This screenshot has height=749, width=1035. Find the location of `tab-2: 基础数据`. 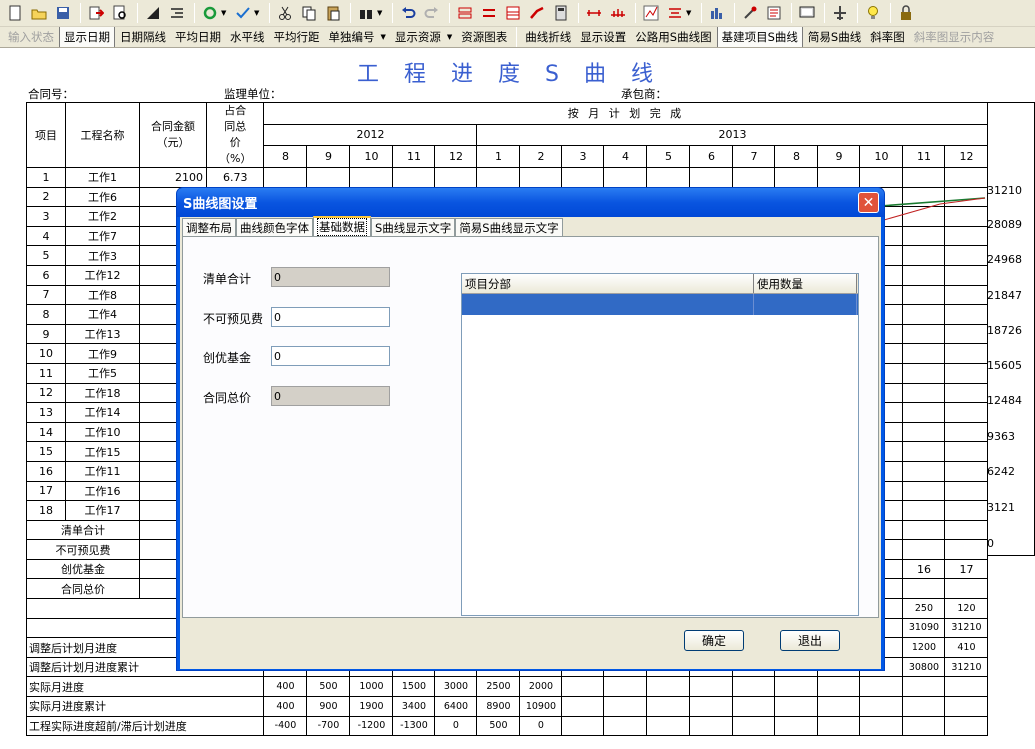

tab-2: 基础数据 is located at coordinates (342, 226).